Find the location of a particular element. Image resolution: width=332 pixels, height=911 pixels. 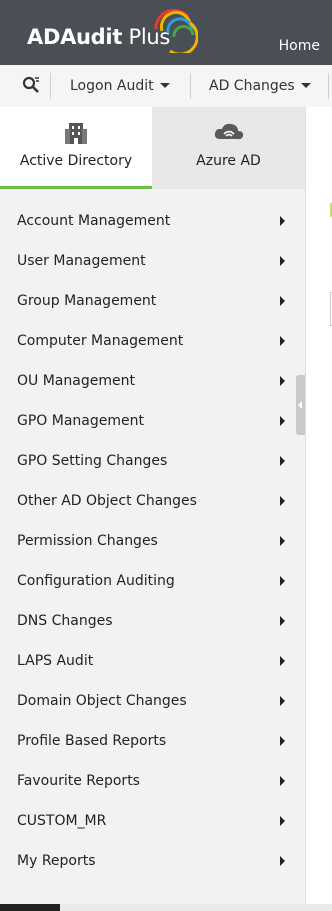

menu-item-label: LAPS Audit is located at coordinates (55, 661).